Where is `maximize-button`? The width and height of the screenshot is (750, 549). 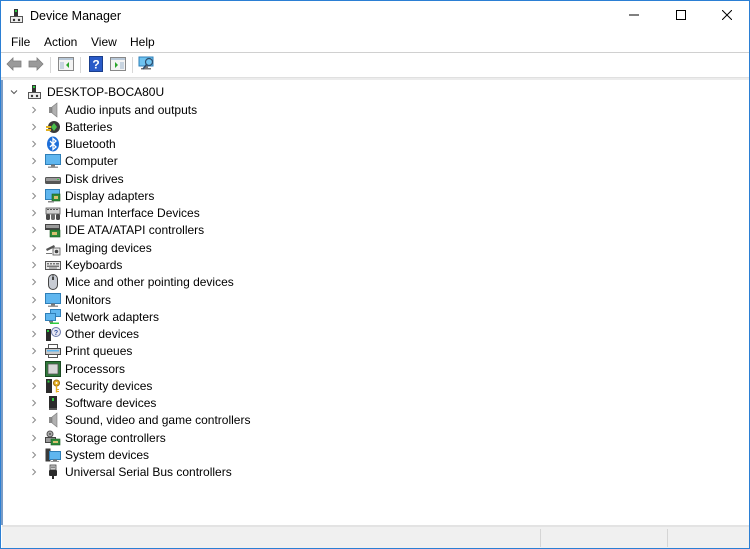
maximize-button is located at coordinates (681, 16).